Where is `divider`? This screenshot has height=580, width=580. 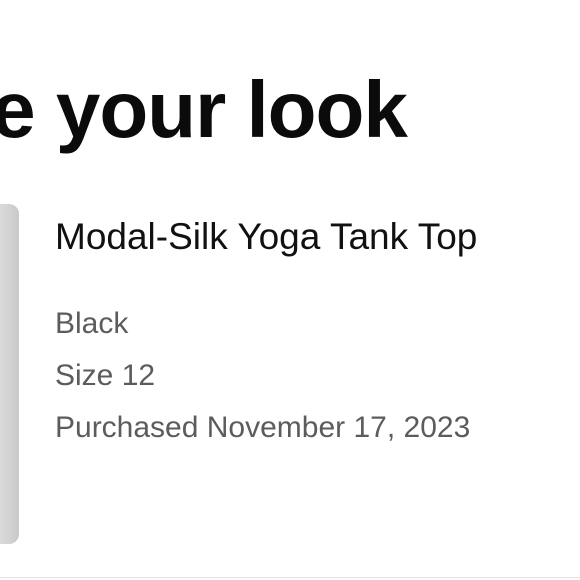
divider is located at coordinates (290, 577).